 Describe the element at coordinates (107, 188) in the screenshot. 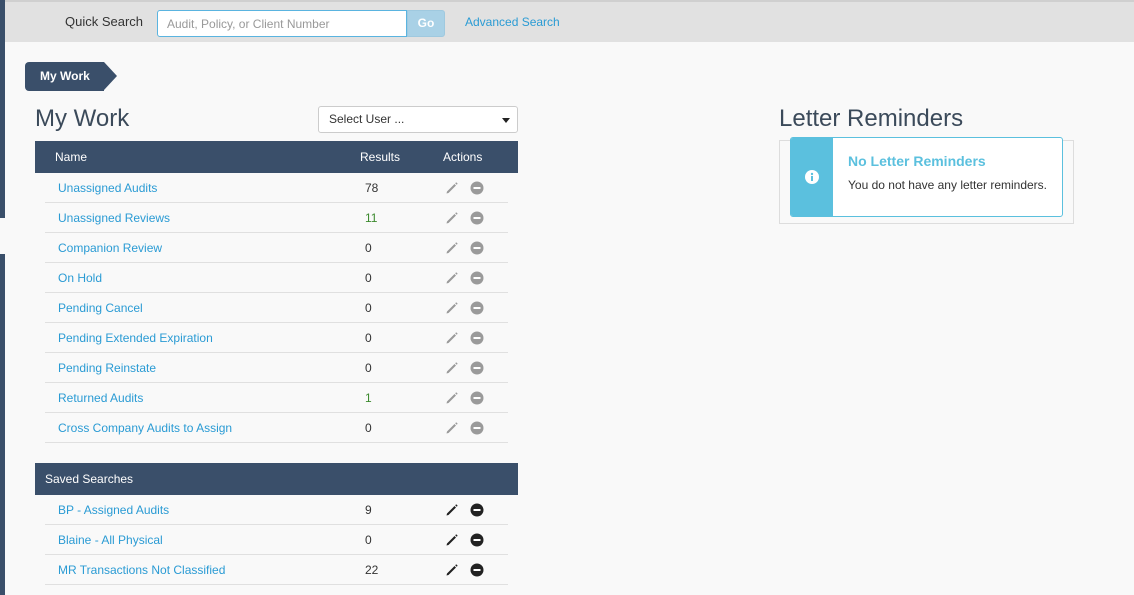

I see `my-work-link: Unassigned Audits` at that location.